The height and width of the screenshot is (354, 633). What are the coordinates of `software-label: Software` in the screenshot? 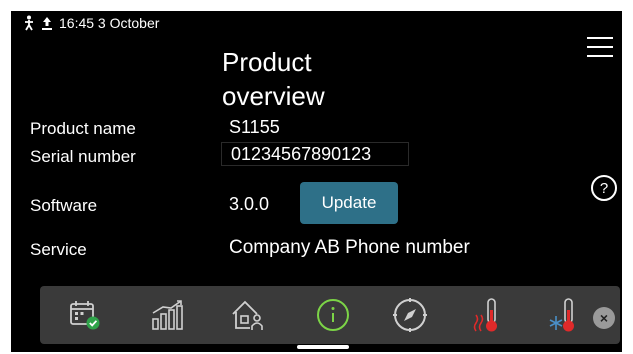 It's located at (64, 205).